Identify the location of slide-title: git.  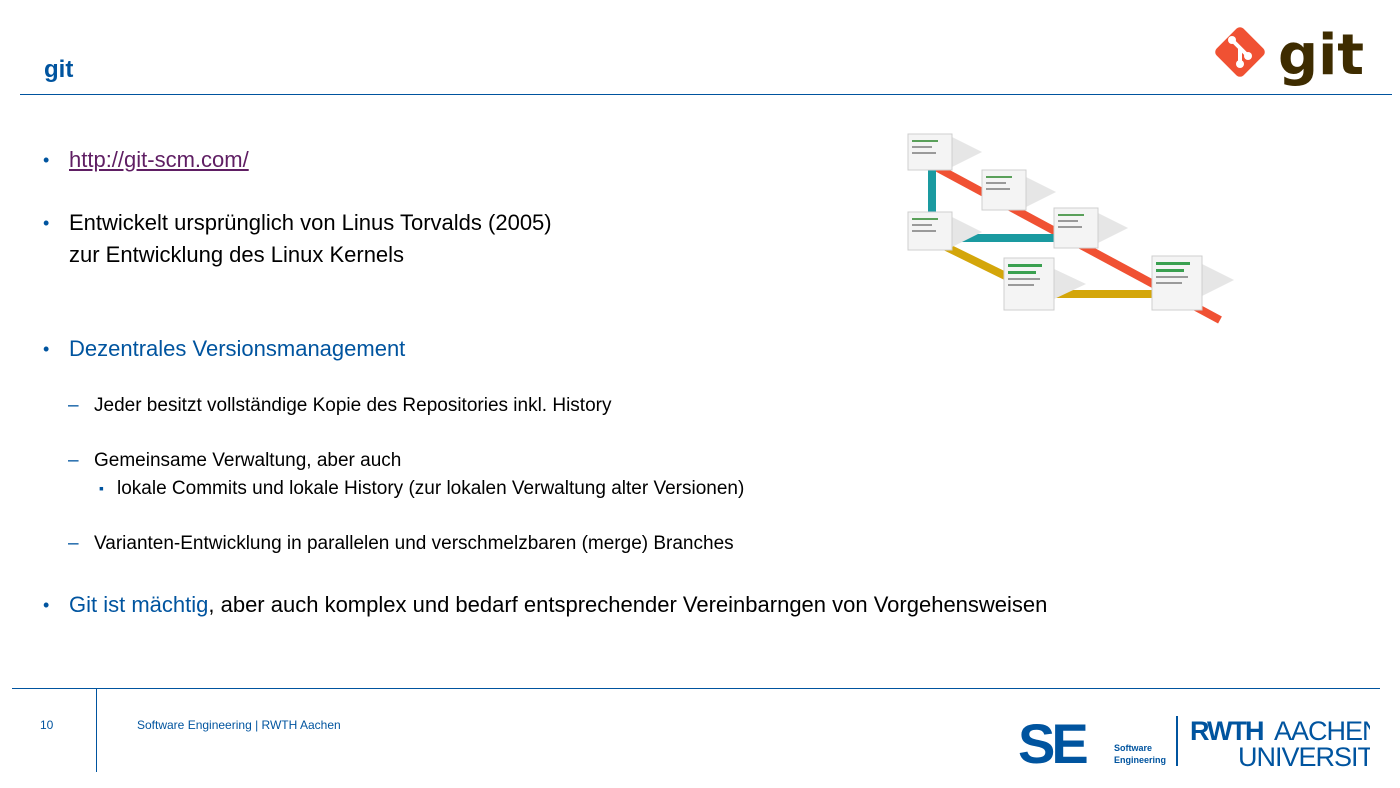
(59, 69).